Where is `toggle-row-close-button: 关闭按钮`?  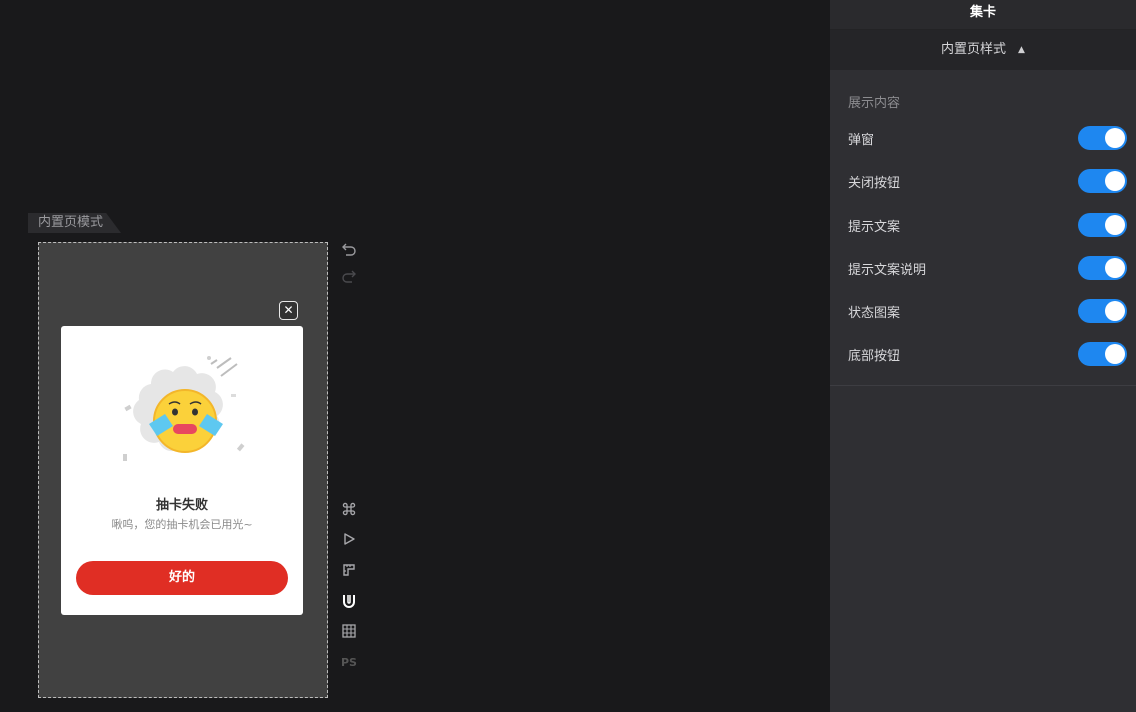
toggle-row-close-button: 关闭按钮 is located at coordinates (987, 181).